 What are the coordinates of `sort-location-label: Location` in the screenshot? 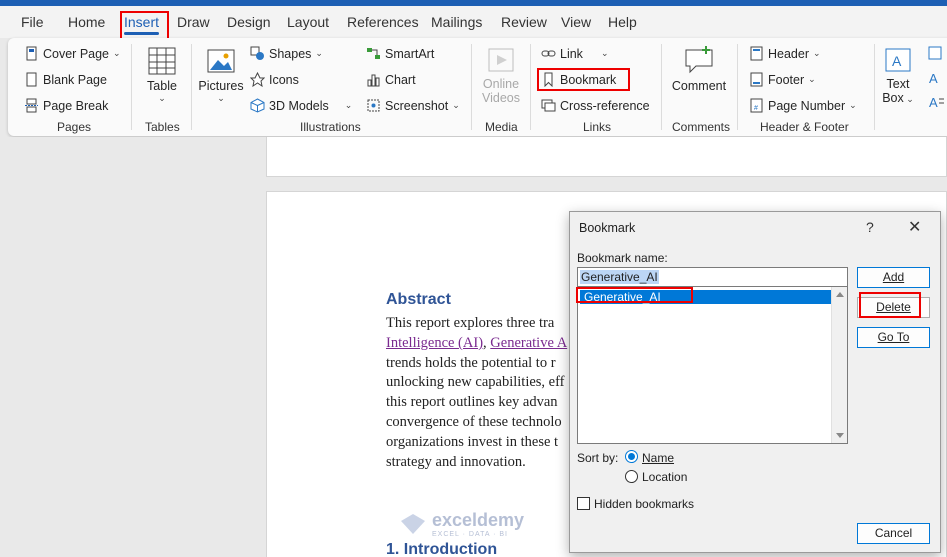 It's located at (665, 477).